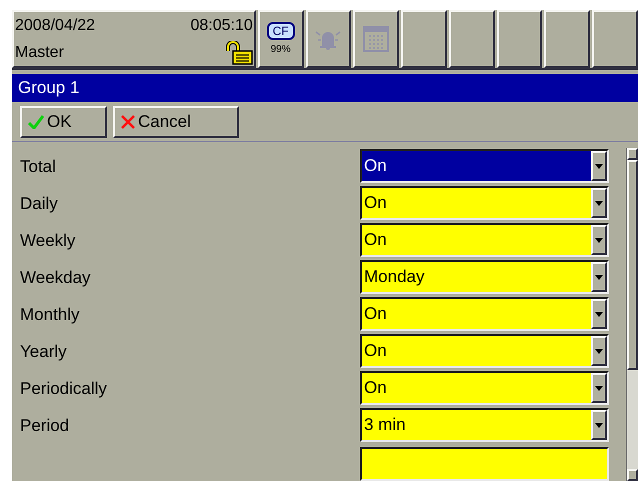  I want to click on memory-card-button: CF 99%, so click(281, 39).